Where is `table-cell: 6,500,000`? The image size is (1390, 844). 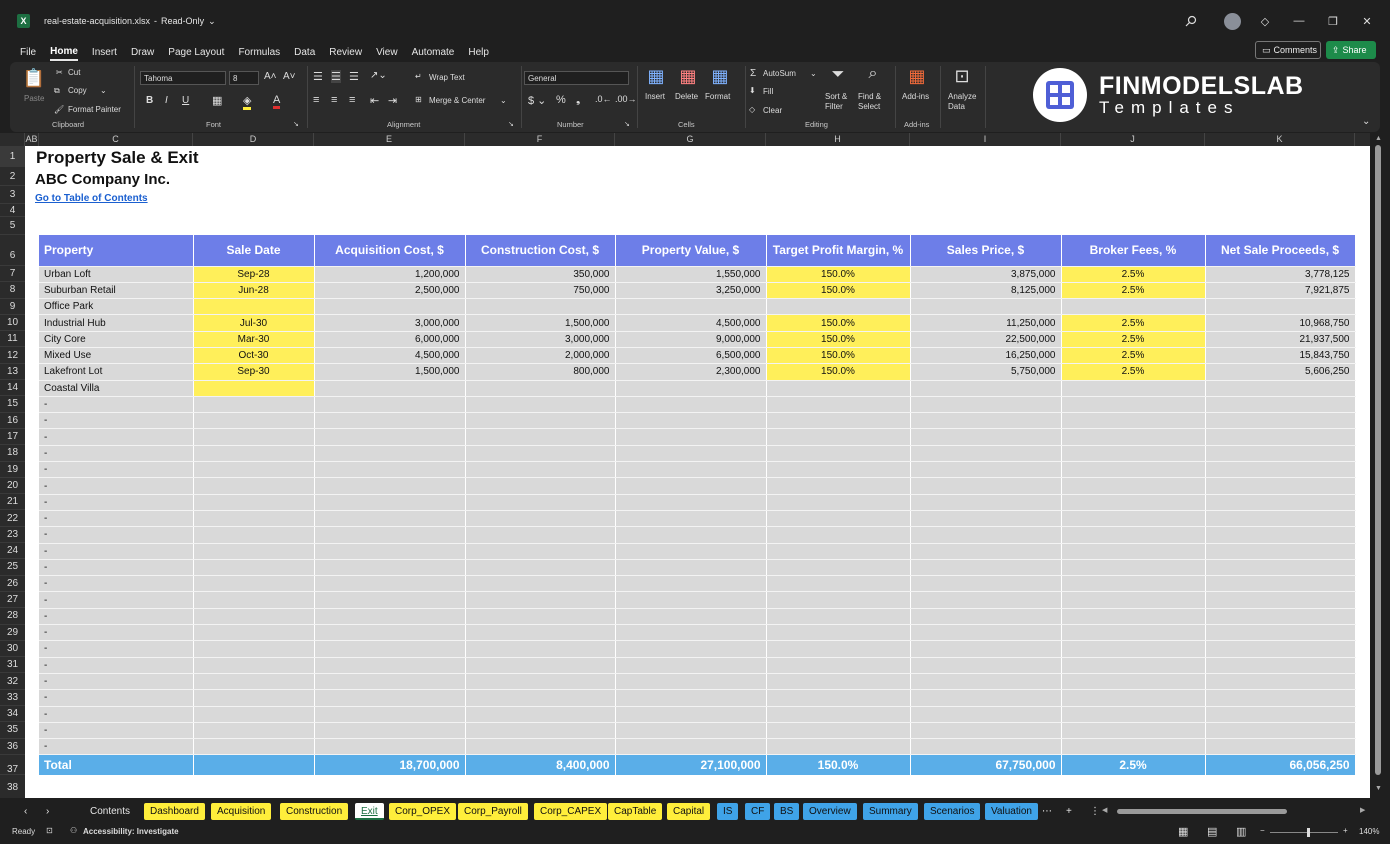
table-cell: 6,500,000 is located at coordinates (691, 356).